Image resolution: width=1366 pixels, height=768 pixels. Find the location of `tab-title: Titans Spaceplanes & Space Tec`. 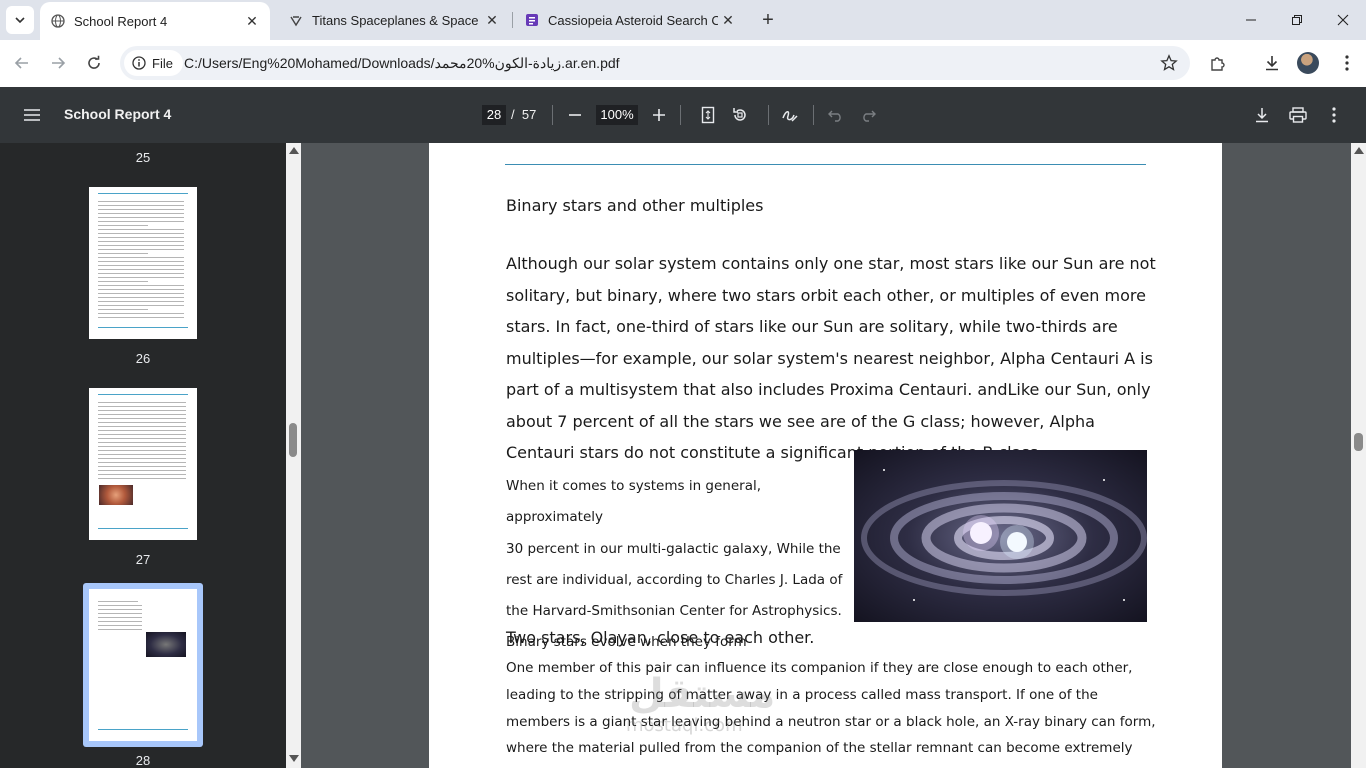

tab-title: Titans Spaceplanes & Space Tec is located at coordinates (397, 20).